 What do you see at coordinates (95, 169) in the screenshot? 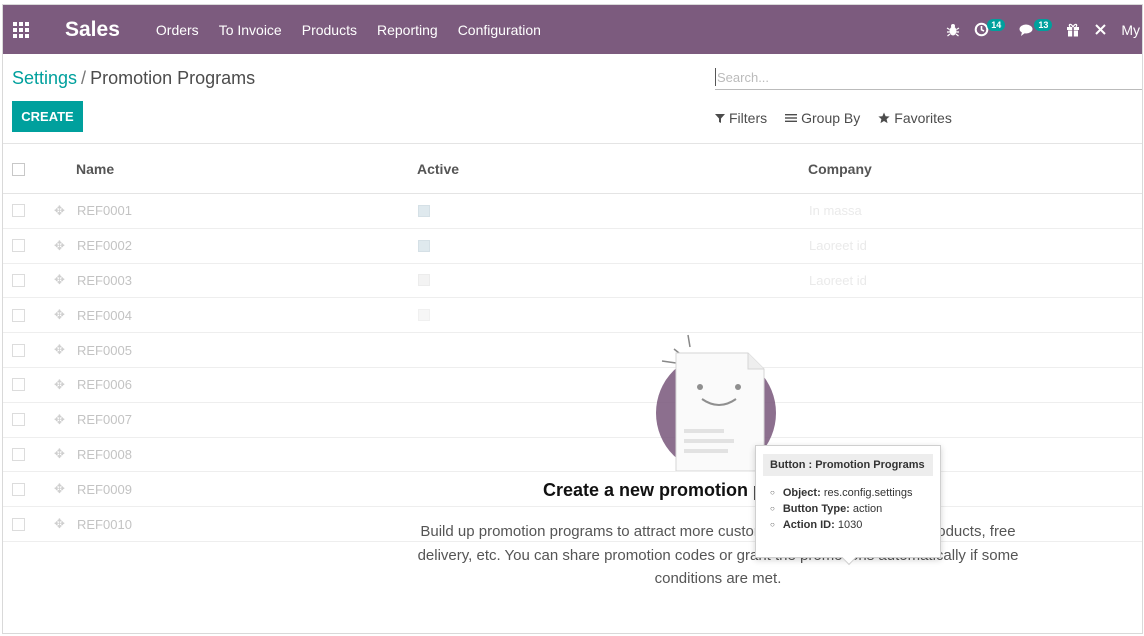
I see `column-header-name: Name` at bounding box center [95, 169].